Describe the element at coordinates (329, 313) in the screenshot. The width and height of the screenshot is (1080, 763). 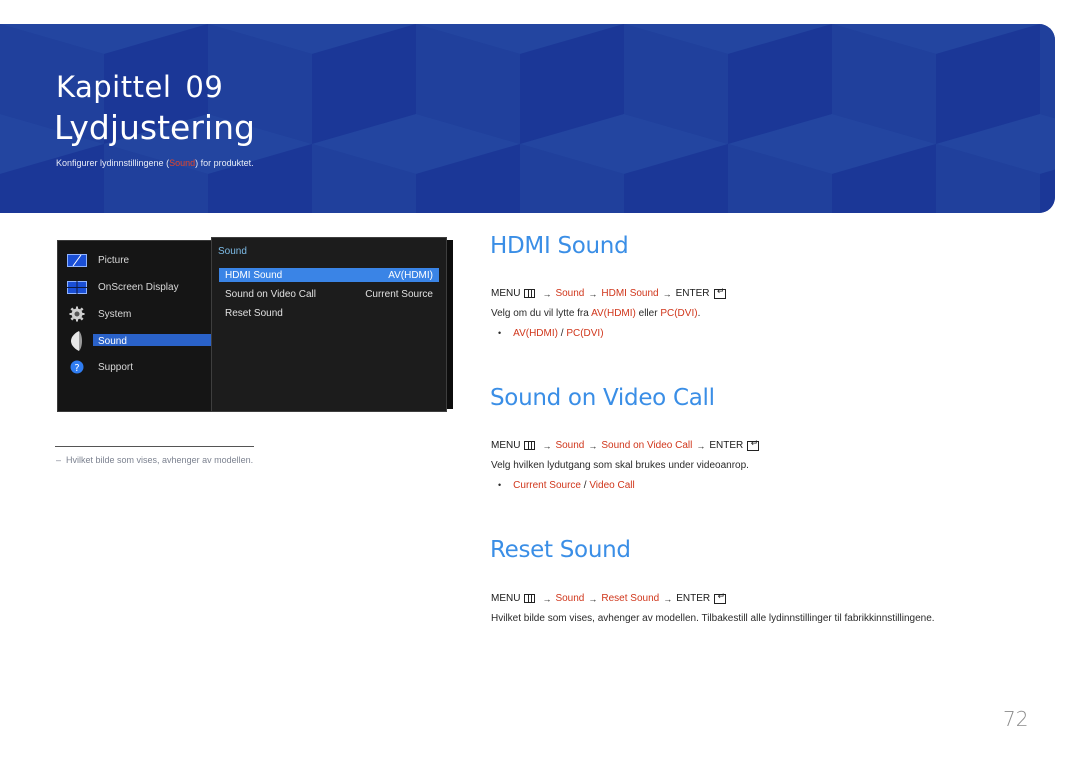
I see `submenu-item-reset-sound: Reset Sound` at that location.